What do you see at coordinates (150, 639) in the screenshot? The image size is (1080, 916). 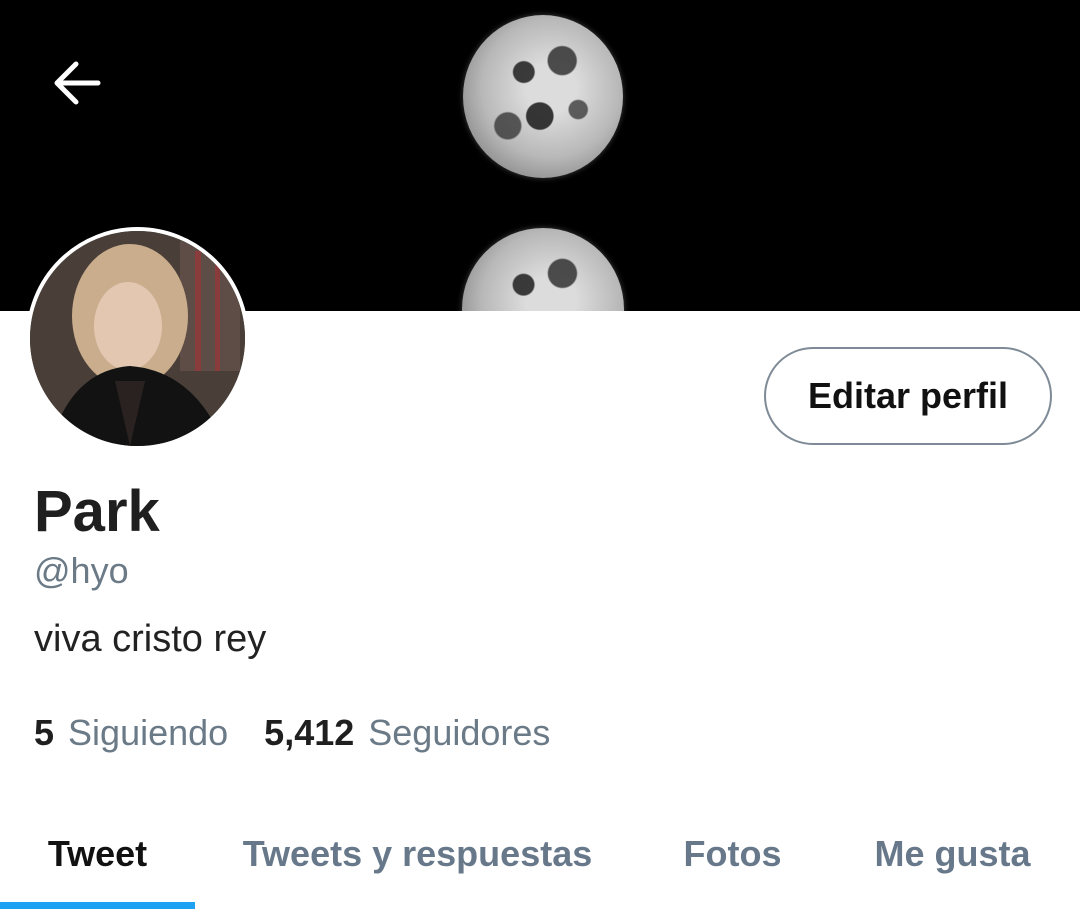 I see `profile-bio: viva cristo rey` at bounding box center [150, 639].